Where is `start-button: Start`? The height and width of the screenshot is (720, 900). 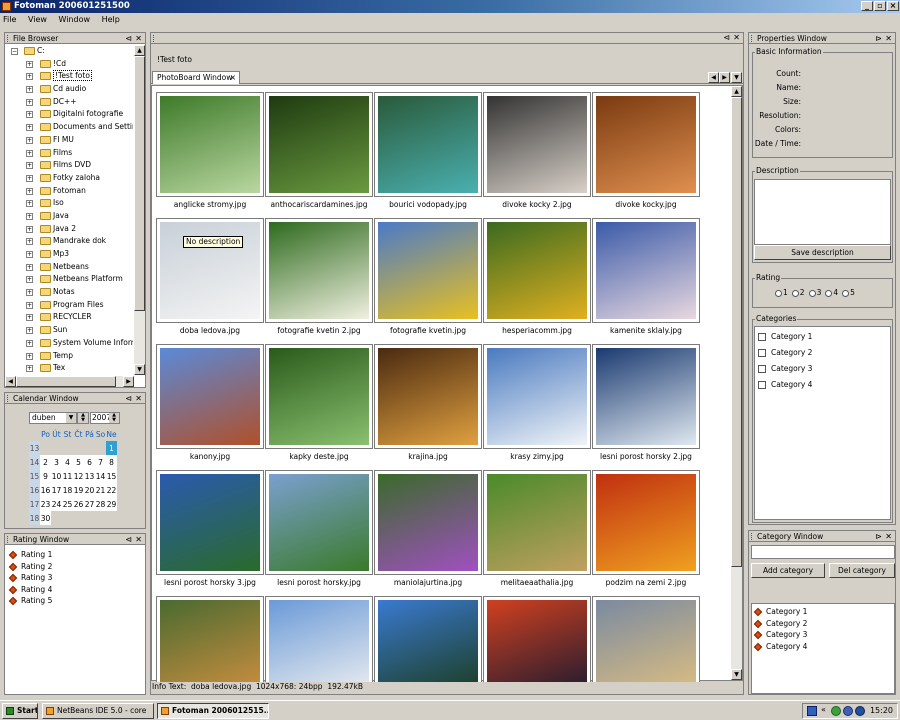 start-button: Start is located at coordinates (20, 711).